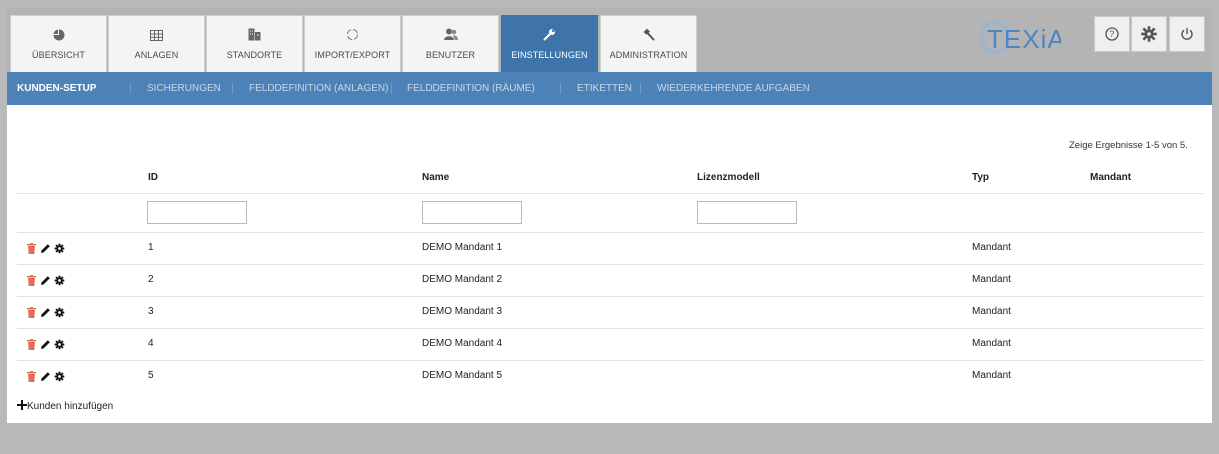 The width and height of the screenshot is (1219, 454). What do you see at coordinates (70, 406) in the screenshot?
I see `add-customer-label: Kunden hinzufügen` at bounding box center [70, 406].